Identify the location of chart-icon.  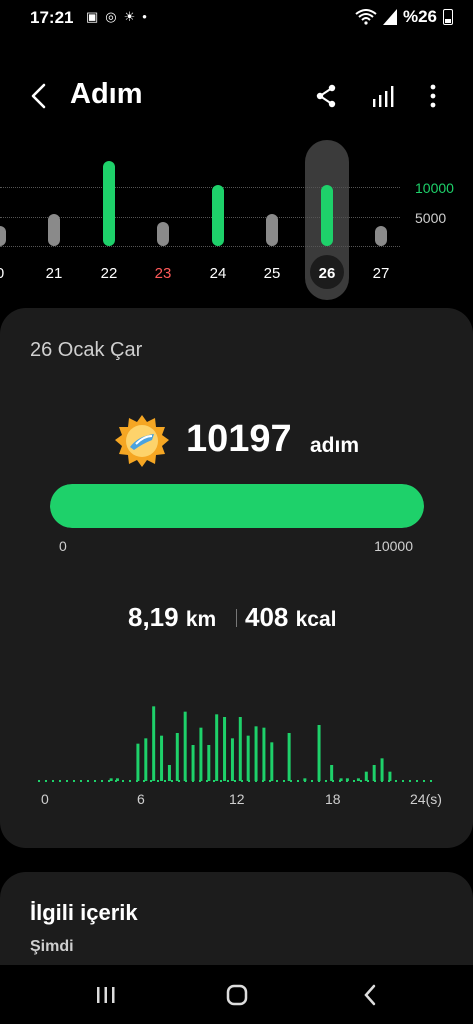
(384, 96).